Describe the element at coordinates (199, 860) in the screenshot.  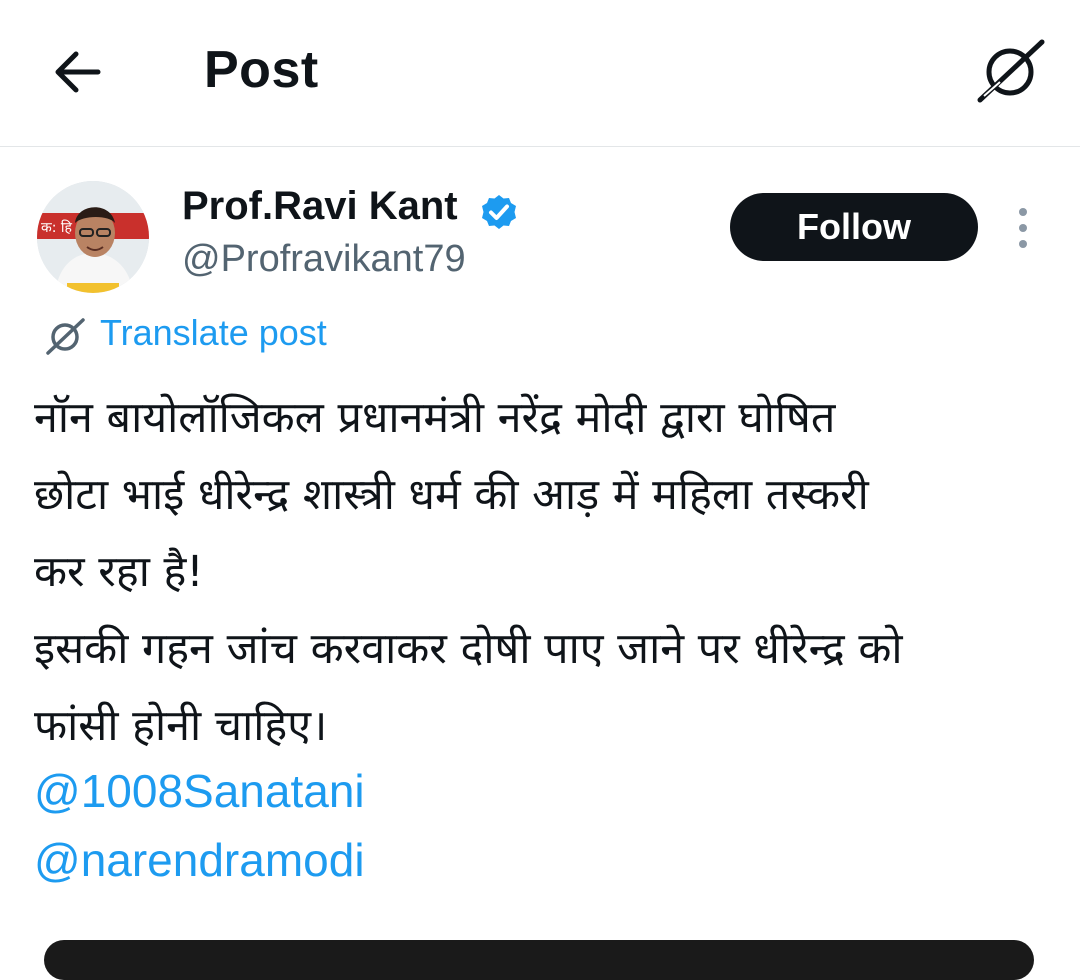
I see `mention-link: @narendramodi` at that location.